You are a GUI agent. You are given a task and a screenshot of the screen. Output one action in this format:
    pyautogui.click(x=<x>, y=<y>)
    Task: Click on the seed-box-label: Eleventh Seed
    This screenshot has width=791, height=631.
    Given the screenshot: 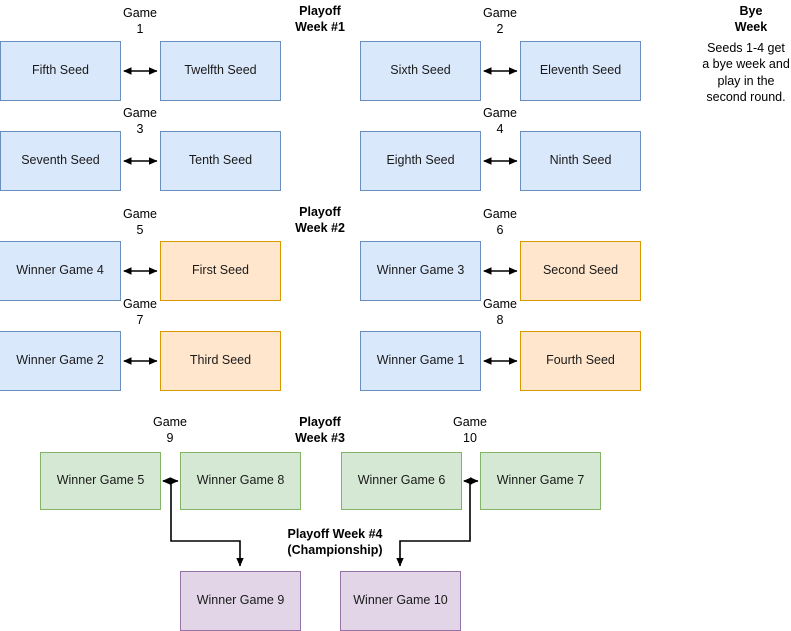 What is the action you would take?
    pyautogui.click(x=580, y=70)
    